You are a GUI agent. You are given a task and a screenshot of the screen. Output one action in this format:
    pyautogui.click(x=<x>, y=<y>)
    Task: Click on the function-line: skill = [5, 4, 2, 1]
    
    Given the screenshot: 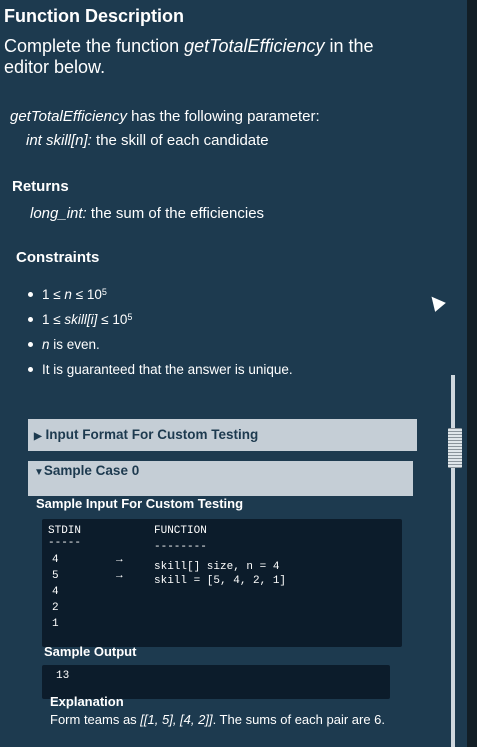 What is the action you would take?
    pyautogui.click(x=220, y=581)
    